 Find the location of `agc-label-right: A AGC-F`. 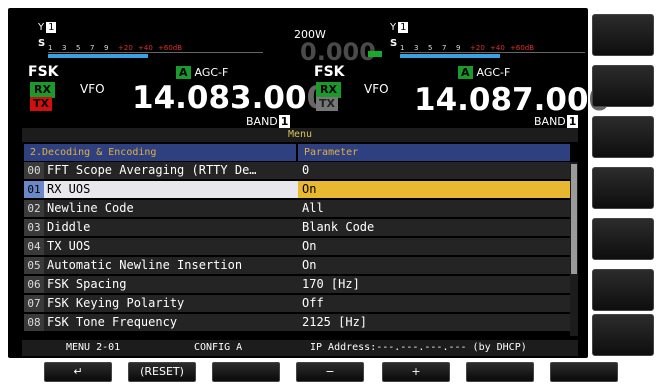

agc-label-right: A AGC-F is located at coordinates (484, 72).